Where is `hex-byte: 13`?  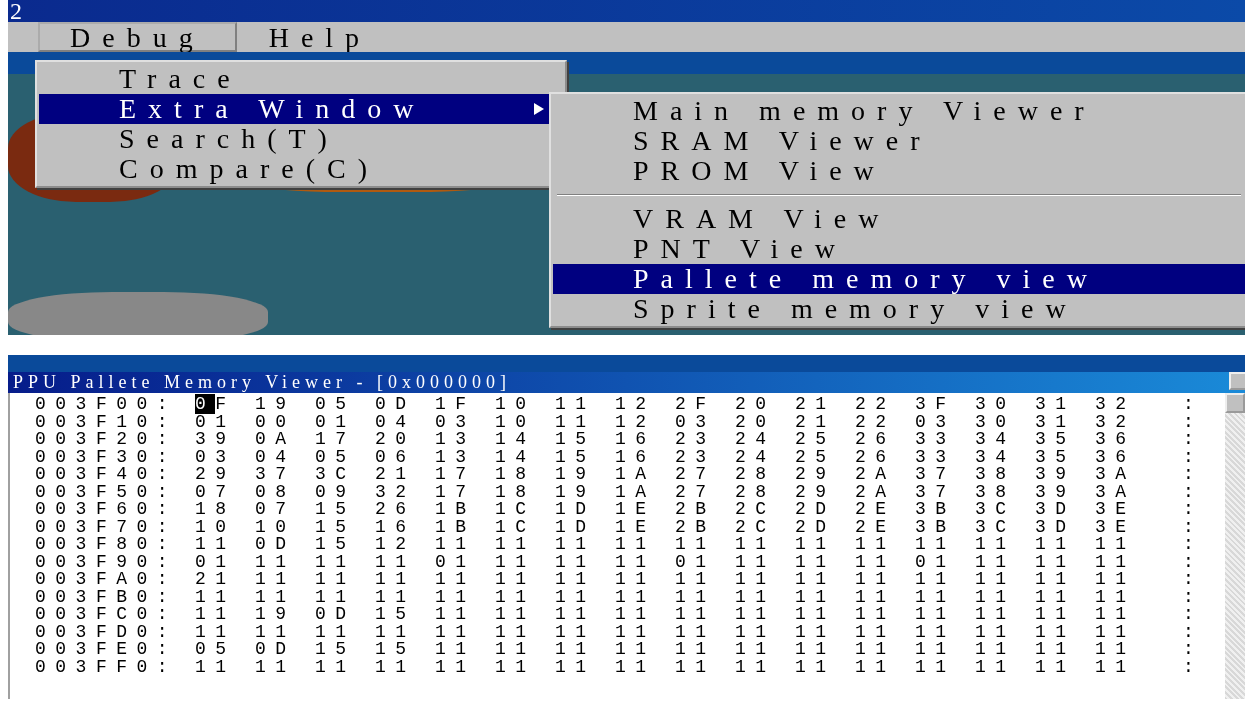 hex-byte: 13 is located at coordinates (456, 440).